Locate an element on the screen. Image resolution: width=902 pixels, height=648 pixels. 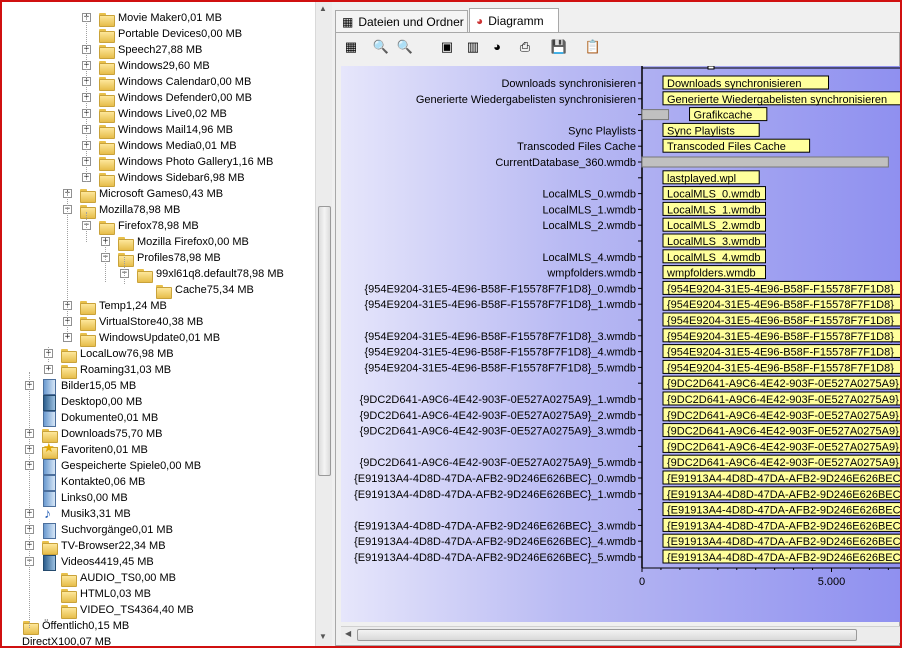
tree-item-label: Downloads is located at coordinates (88, 434).